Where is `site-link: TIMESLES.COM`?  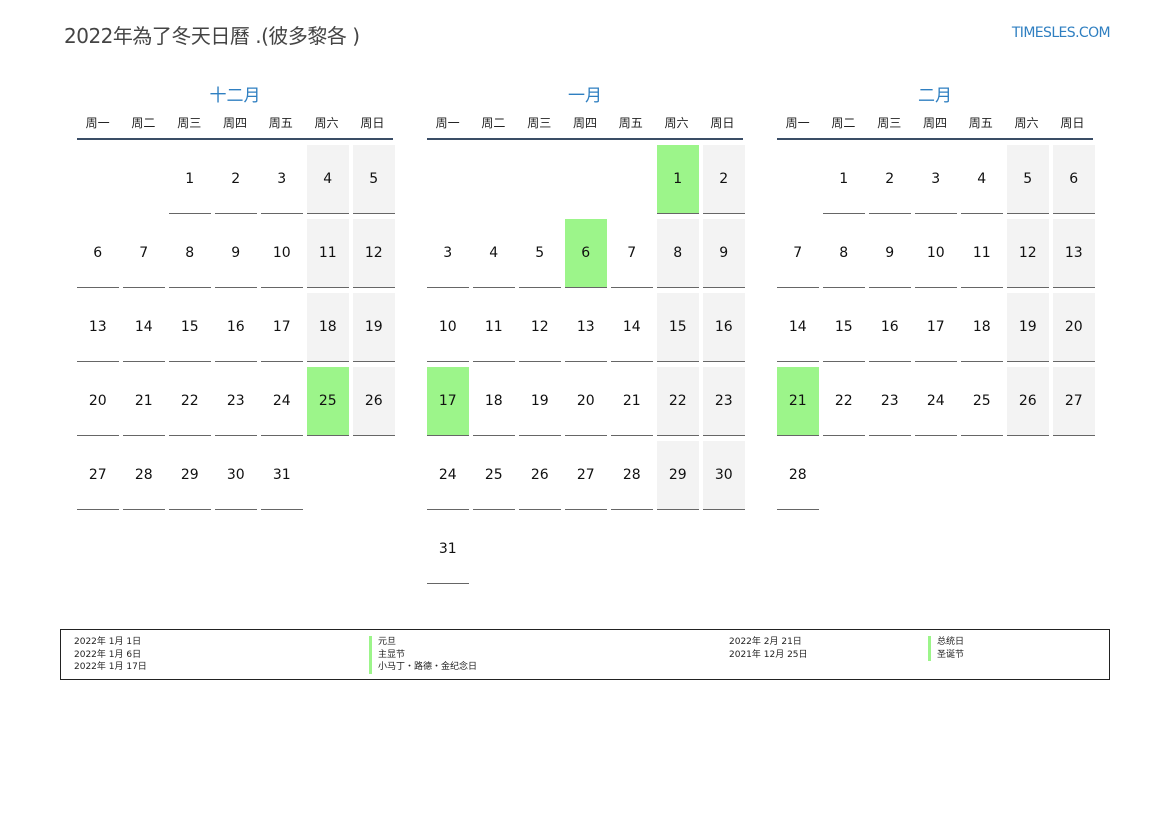 site-link: TIMESLES.COM is located at coordinates (1061, 33).